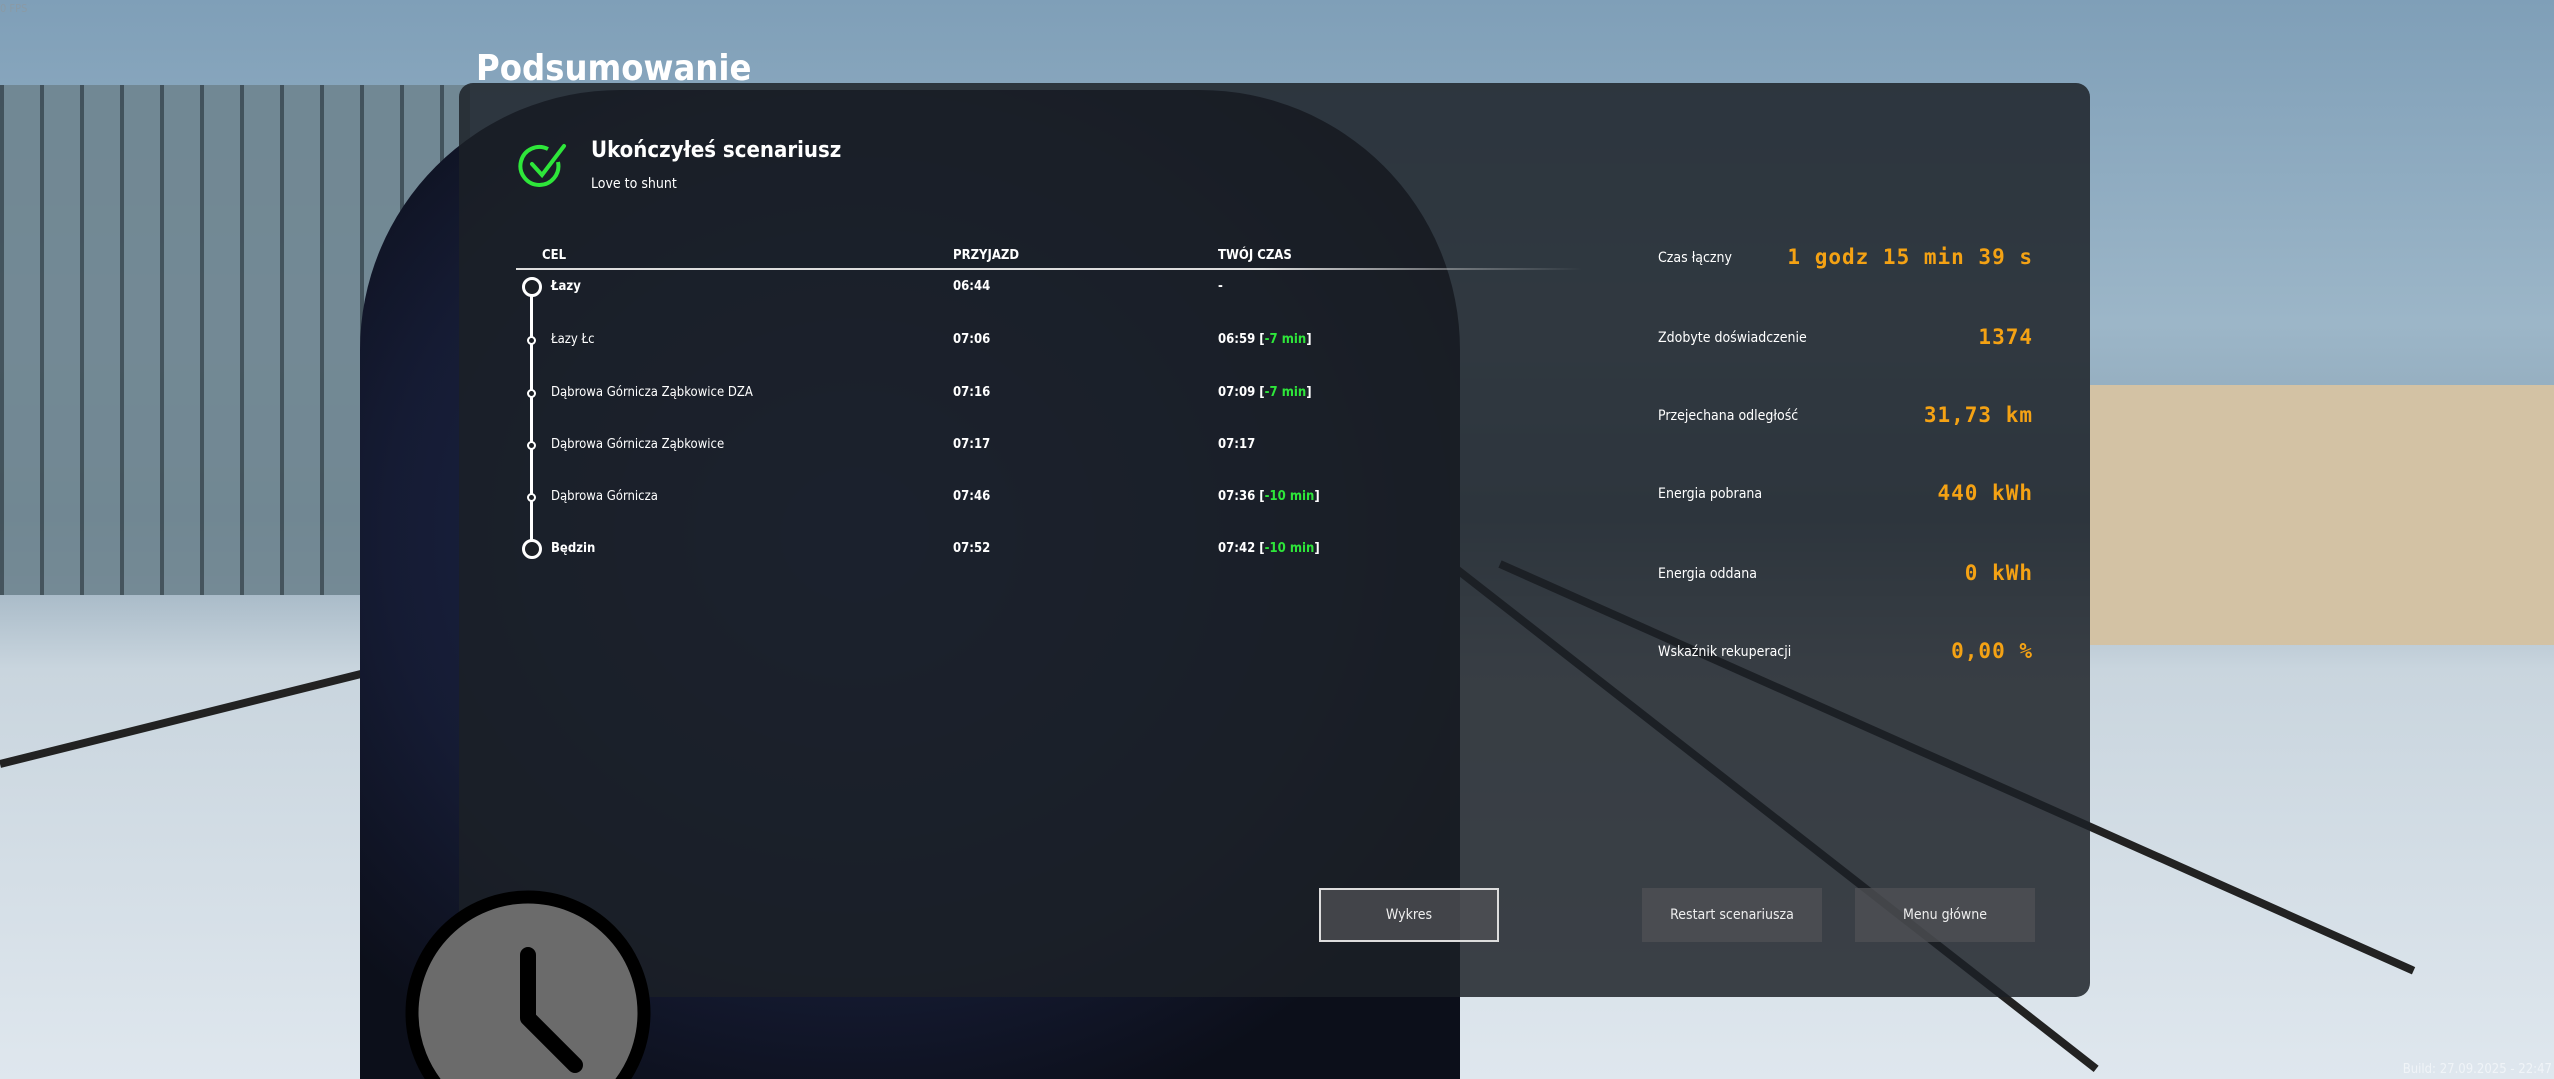 The image size is (2554, 1079). What do you see at coordinates (573, 339) in the screenshot?
I see `stop-name: Łazy Łc` at bounding box center [573, 339].